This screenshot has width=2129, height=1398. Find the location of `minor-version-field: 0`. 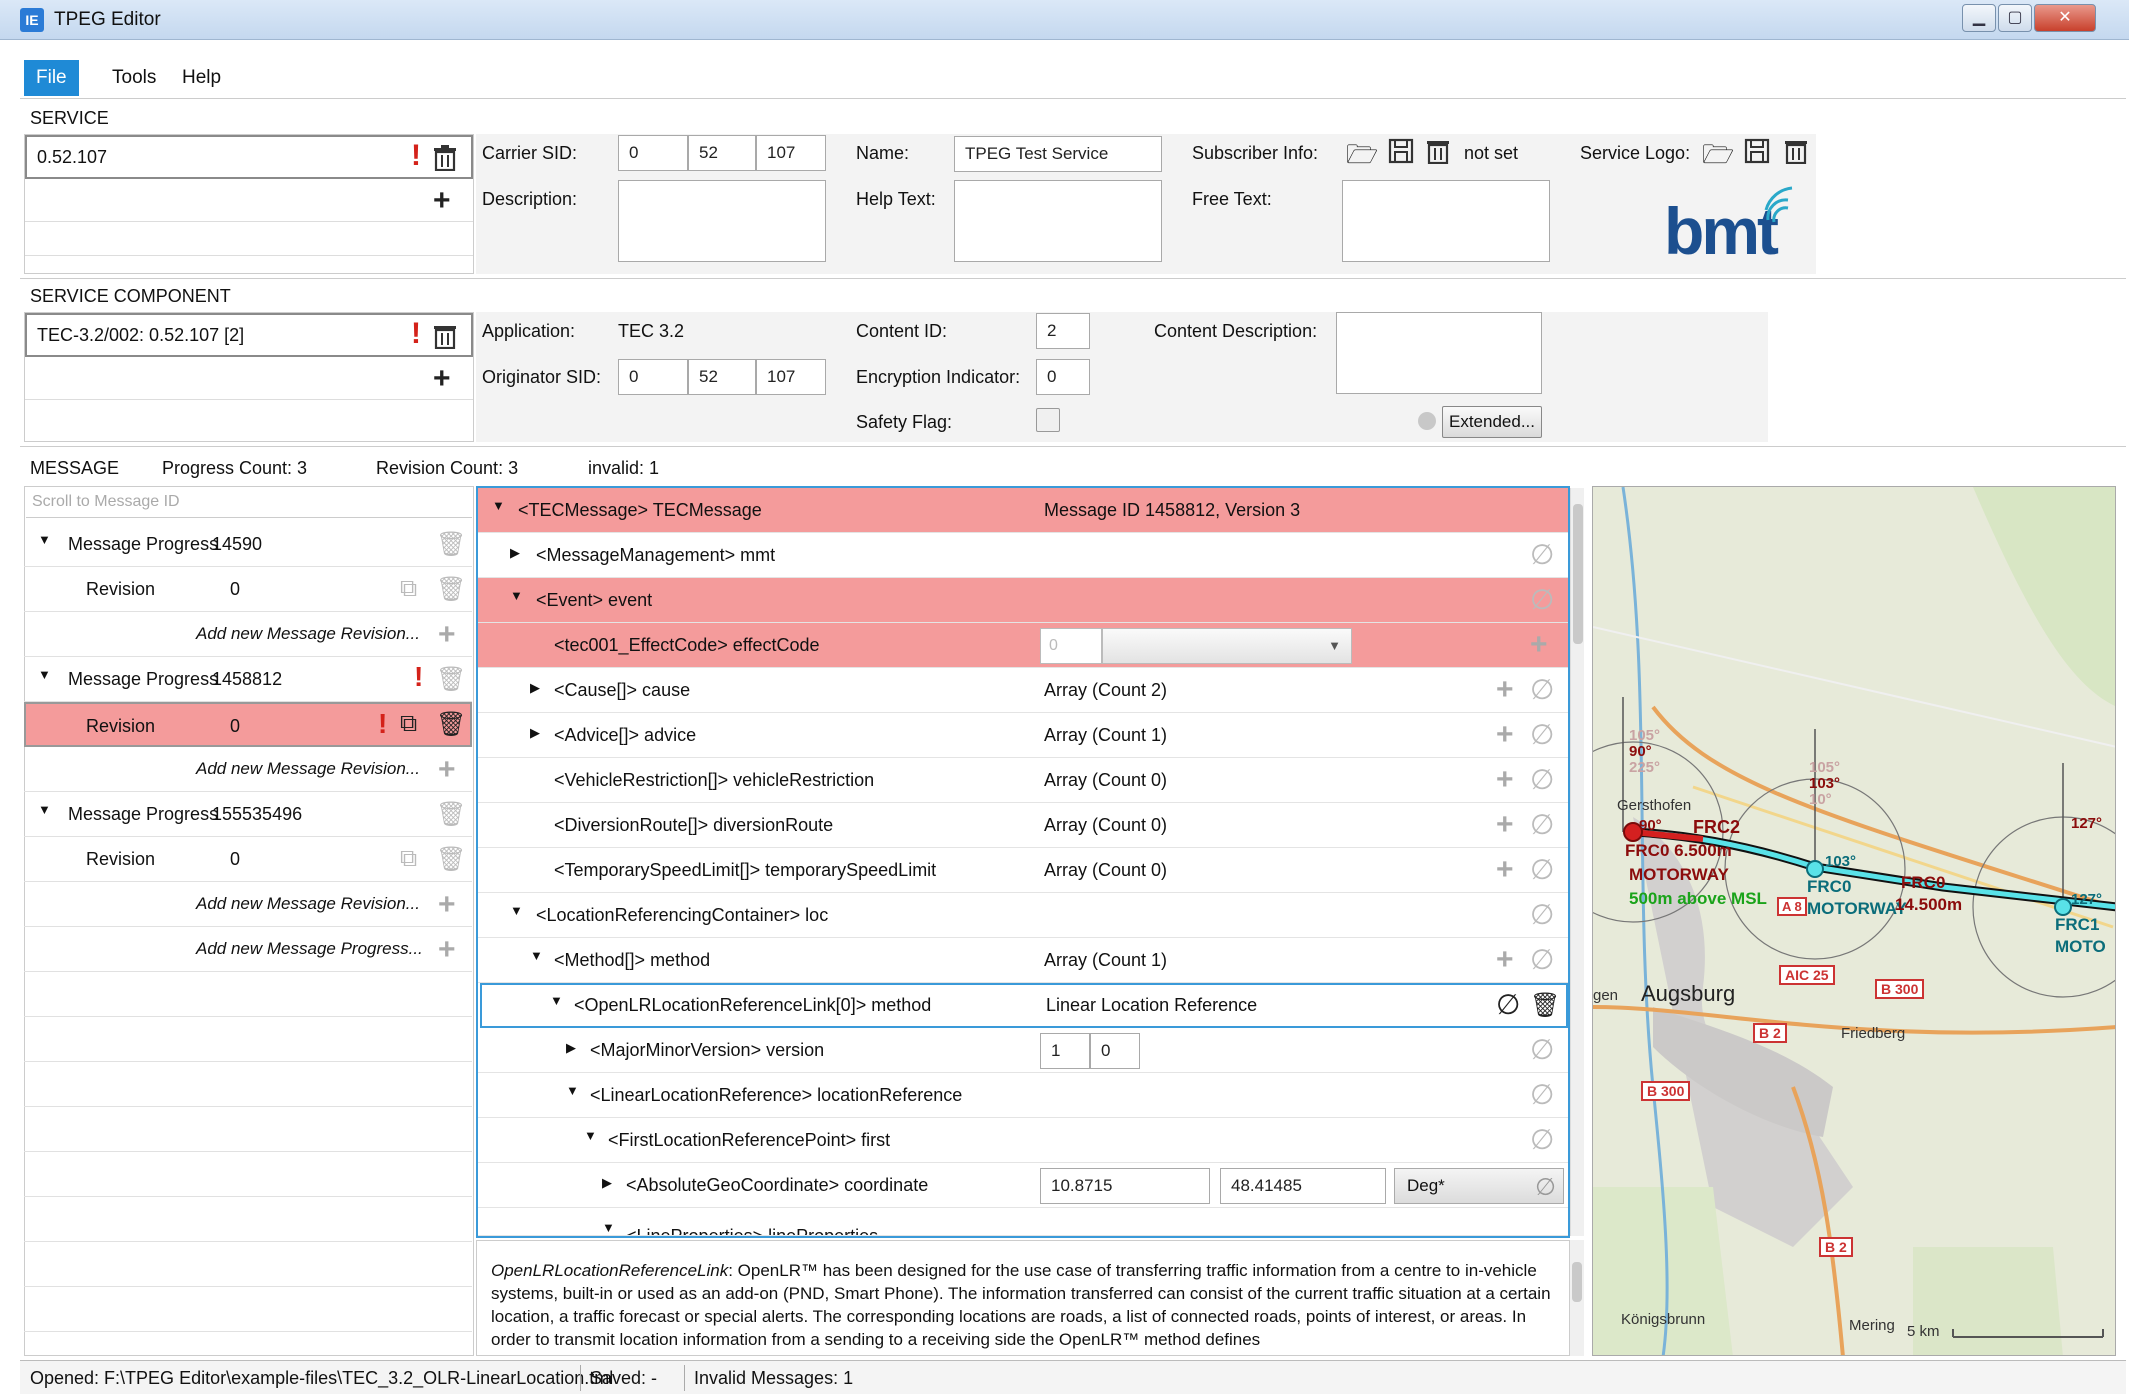

minor-version-field: 0 is located at coordinates (1115, 1051).